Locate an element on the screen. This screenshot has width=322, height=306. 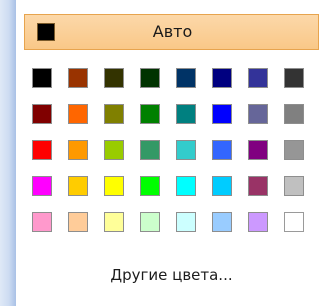
menu-gutter is located at coordinates (8, 153).